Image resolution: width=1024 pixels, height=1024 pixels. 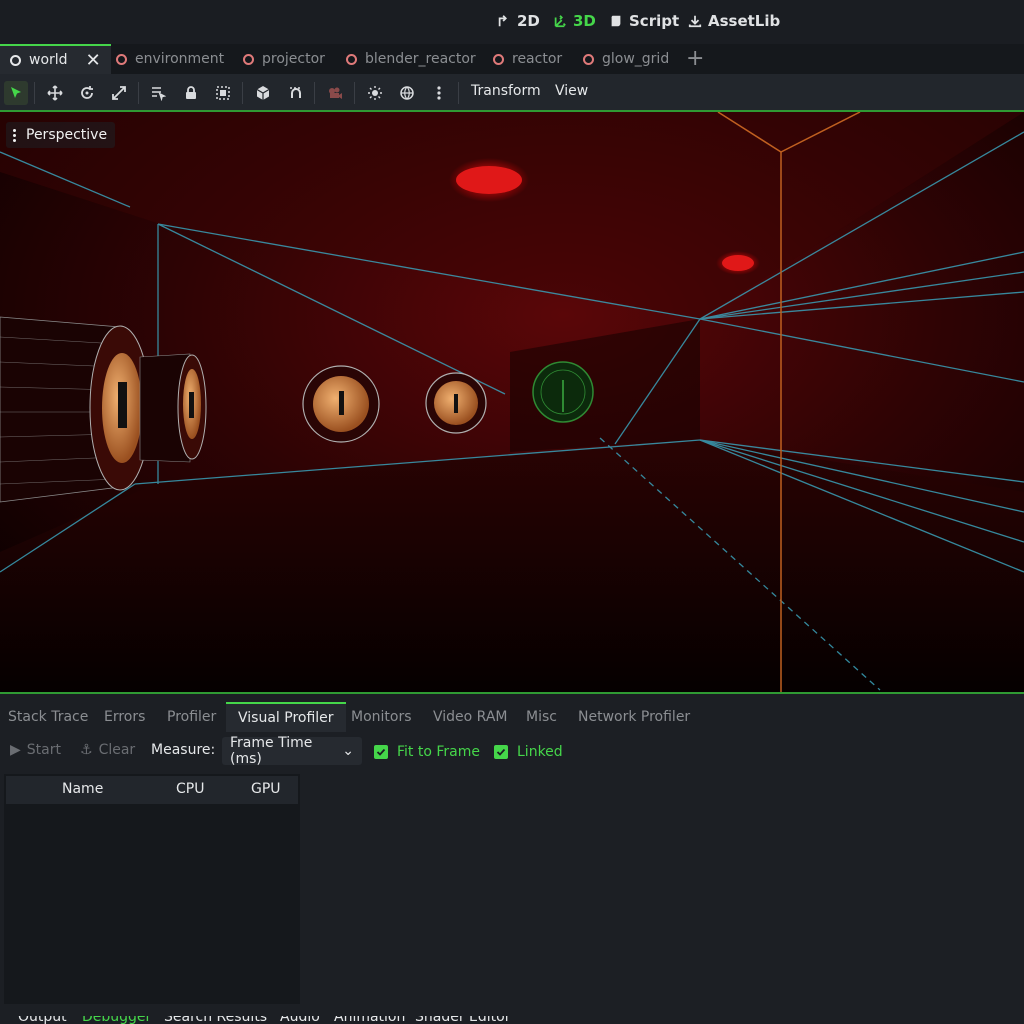 What do you see at coordinates (180, 59) in the screenshot?
I see `scene-tab-label: environment` at bounding box center [180, 59].